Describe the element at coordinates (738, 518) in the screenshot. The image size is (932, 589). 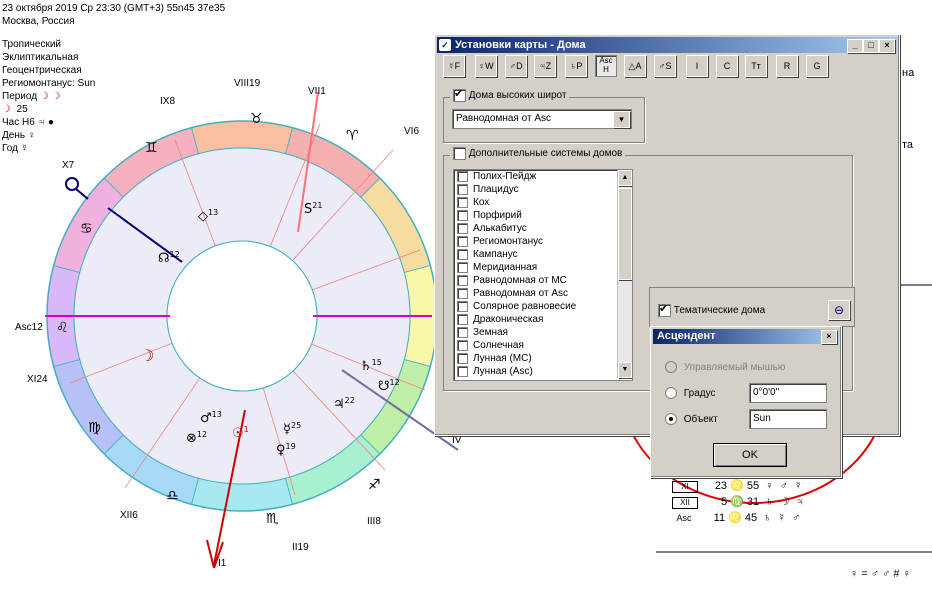
I see `table-row: Asc 11 ♌ 45 ♄ ☿ ♂` at that location.